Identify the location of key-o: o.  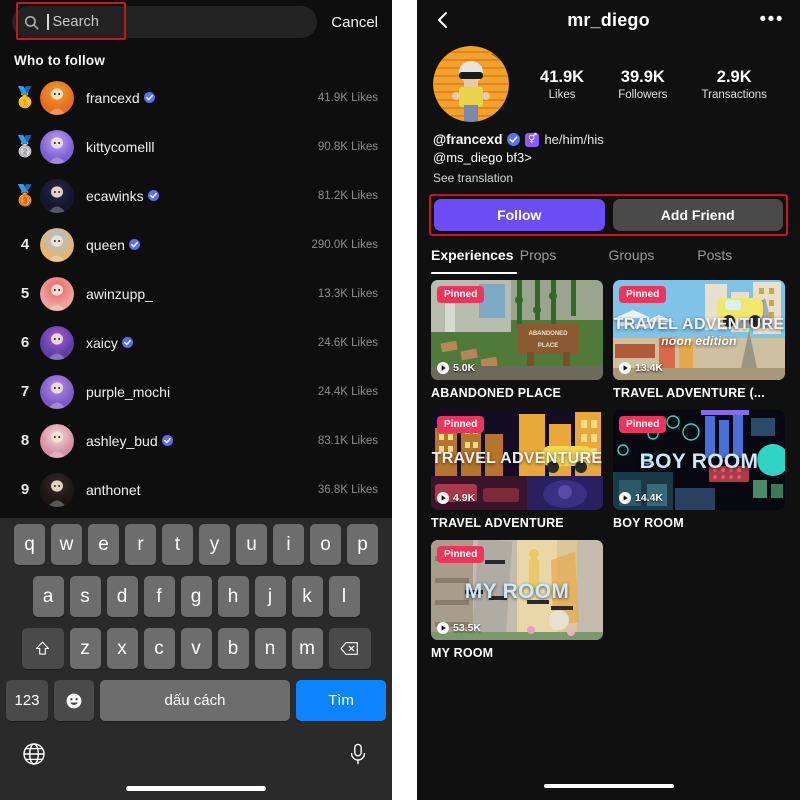
(325, 544).